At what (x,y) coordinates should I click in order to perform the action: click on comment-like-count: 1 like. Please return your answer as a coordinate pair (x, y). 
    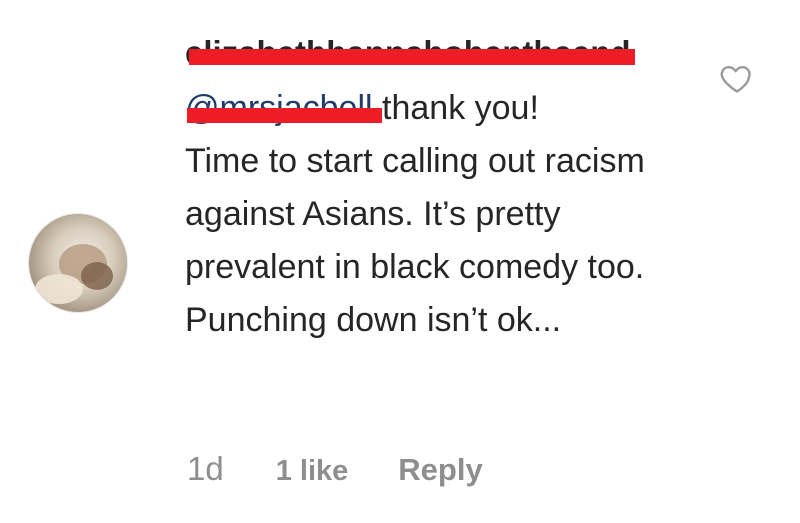
    Looking at the image, I should click on (312, 471).